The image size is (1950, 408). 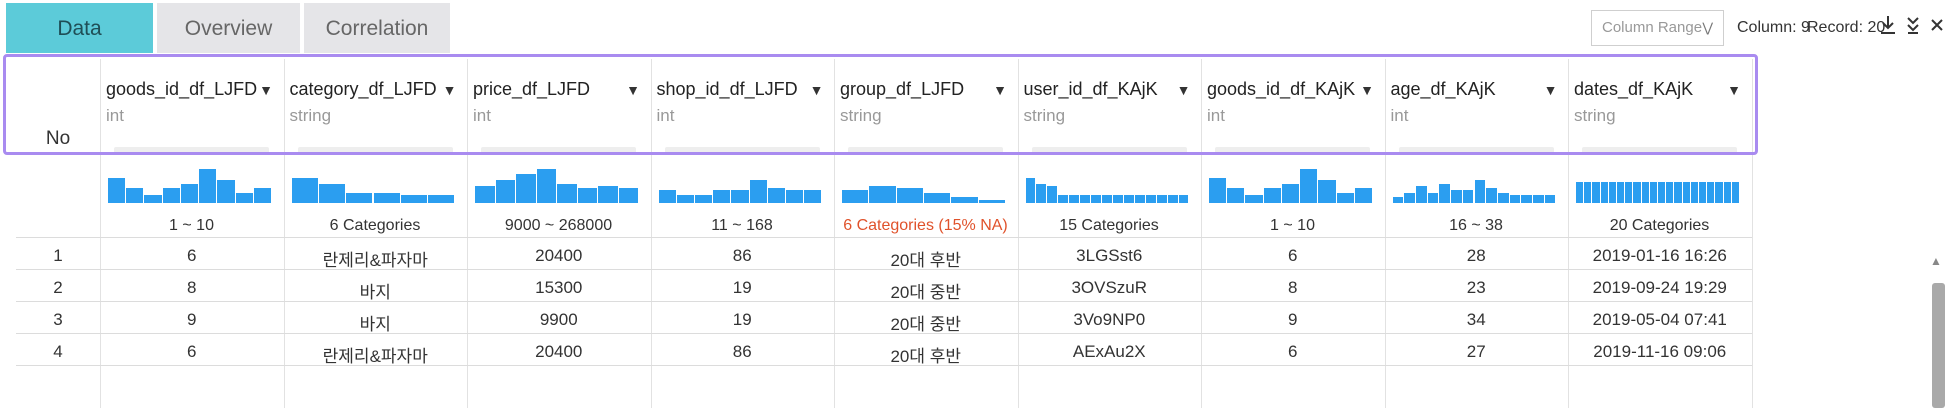 What do you see at coordinates (1477, 352) in the screenshot?
I see `table-cell: 27` at bounding box center [1477, 352].